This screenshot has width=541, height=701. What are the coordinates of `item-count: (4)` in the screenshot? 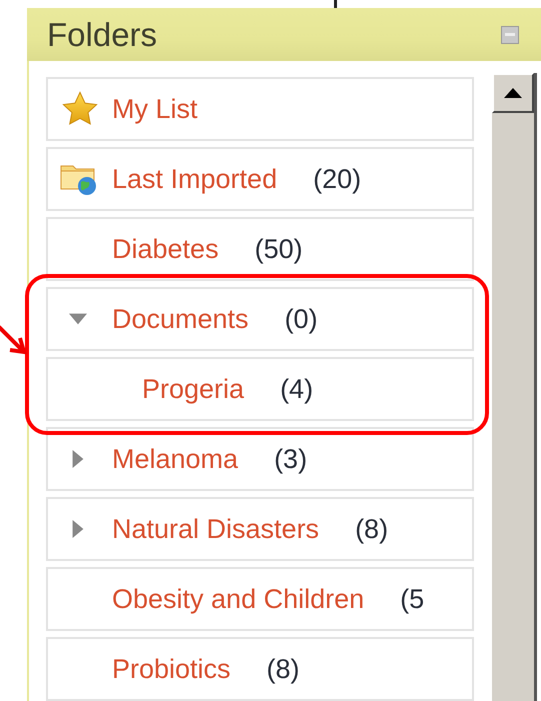 It's located at (297, 389).